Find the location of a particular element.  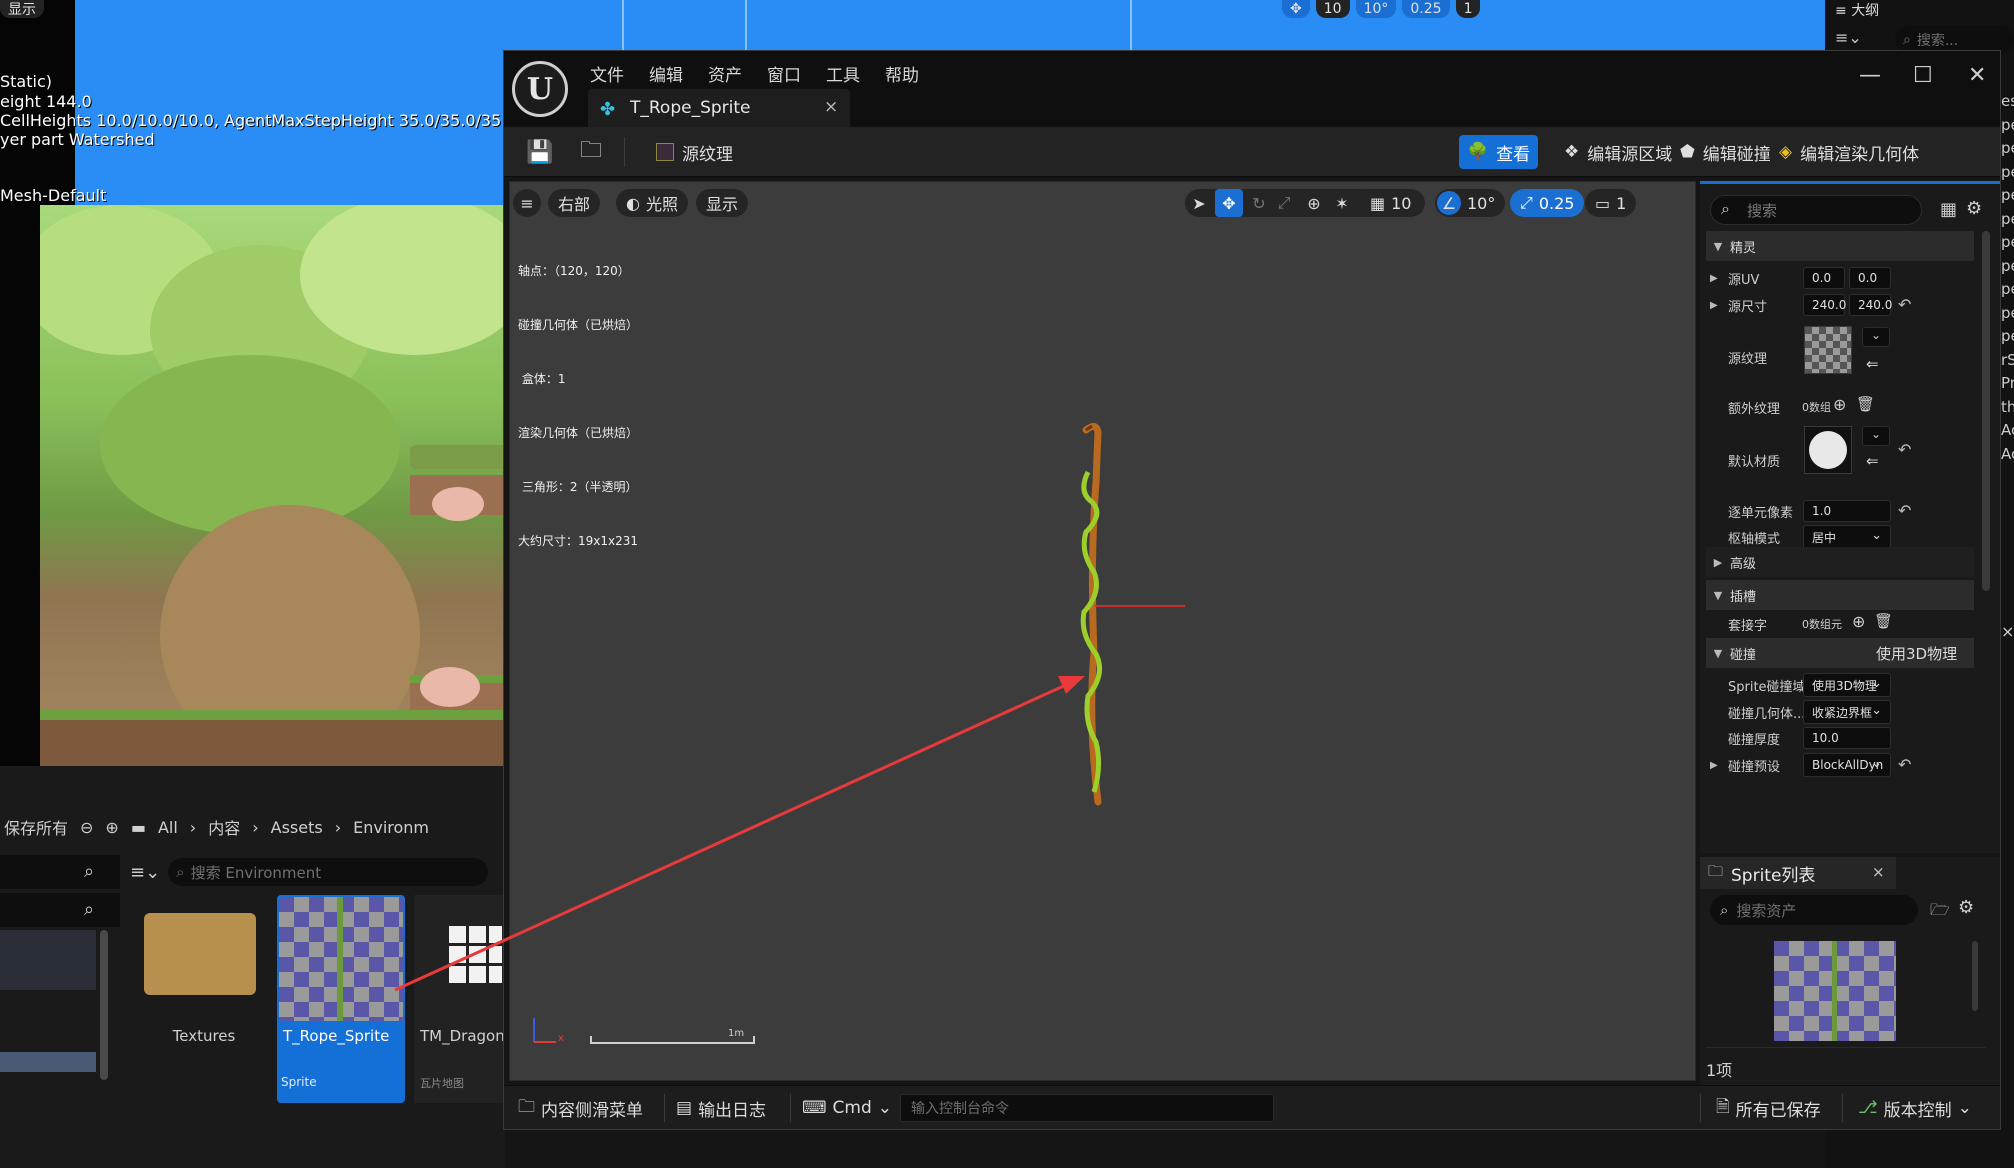

sprite-list-thumbnail is located at coordinates (1835, 991).